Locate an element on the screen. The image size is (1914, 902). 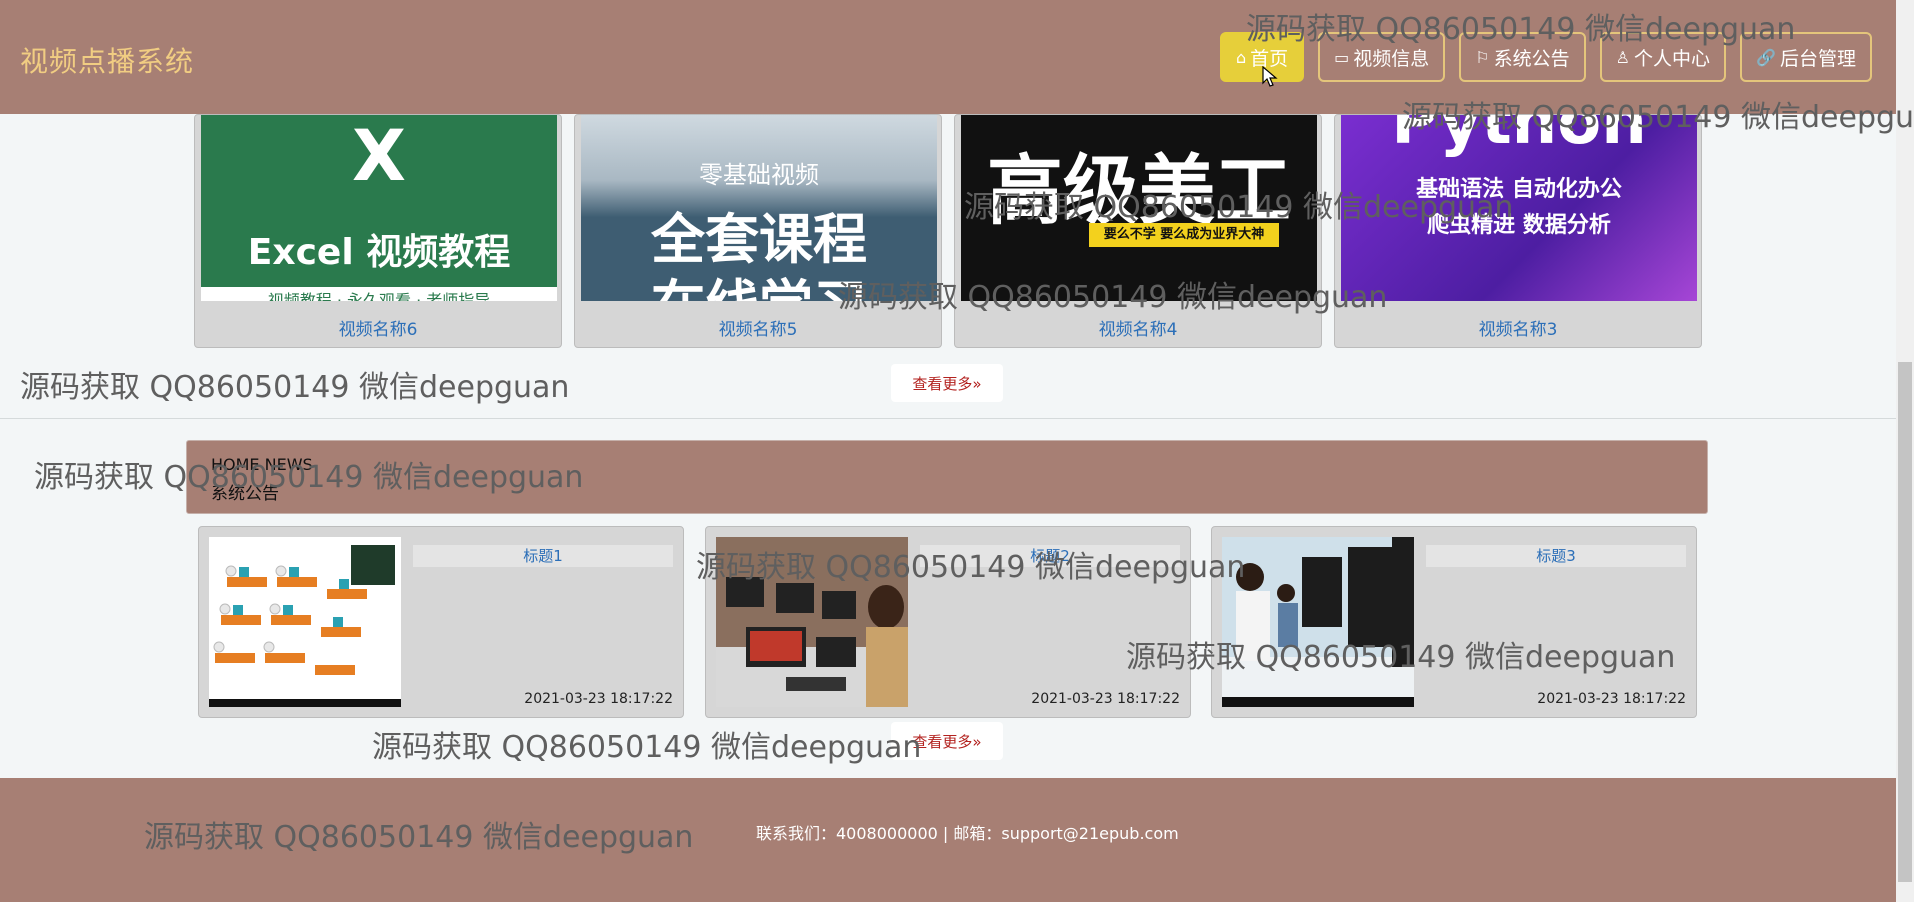
news-more-button: 查看更多» is located at coordinates (947, 741).